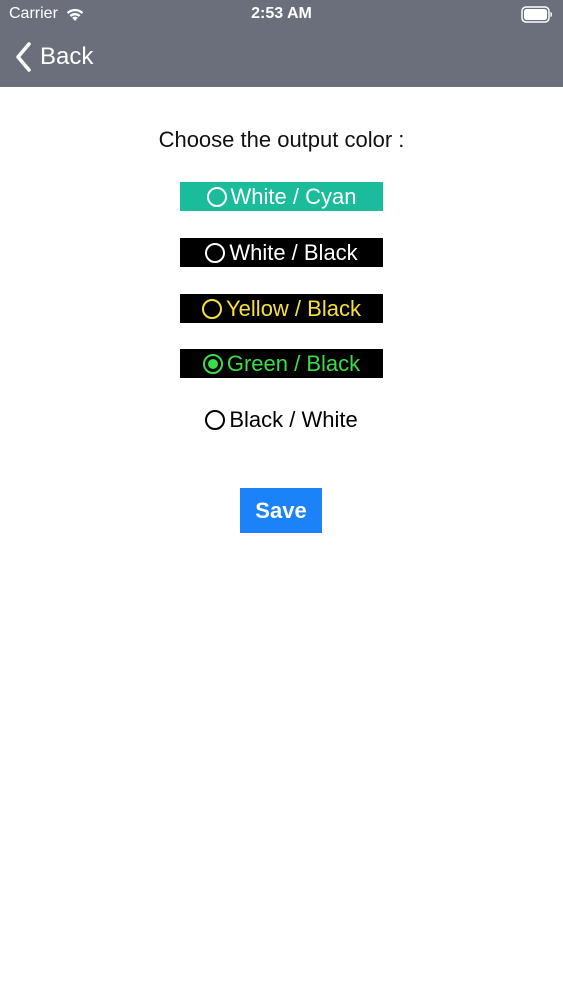  What do you see at coordinates (293, 308) in the screenshot?
I see `option-label: Yellow / Black` at bounding box center [293, 308].